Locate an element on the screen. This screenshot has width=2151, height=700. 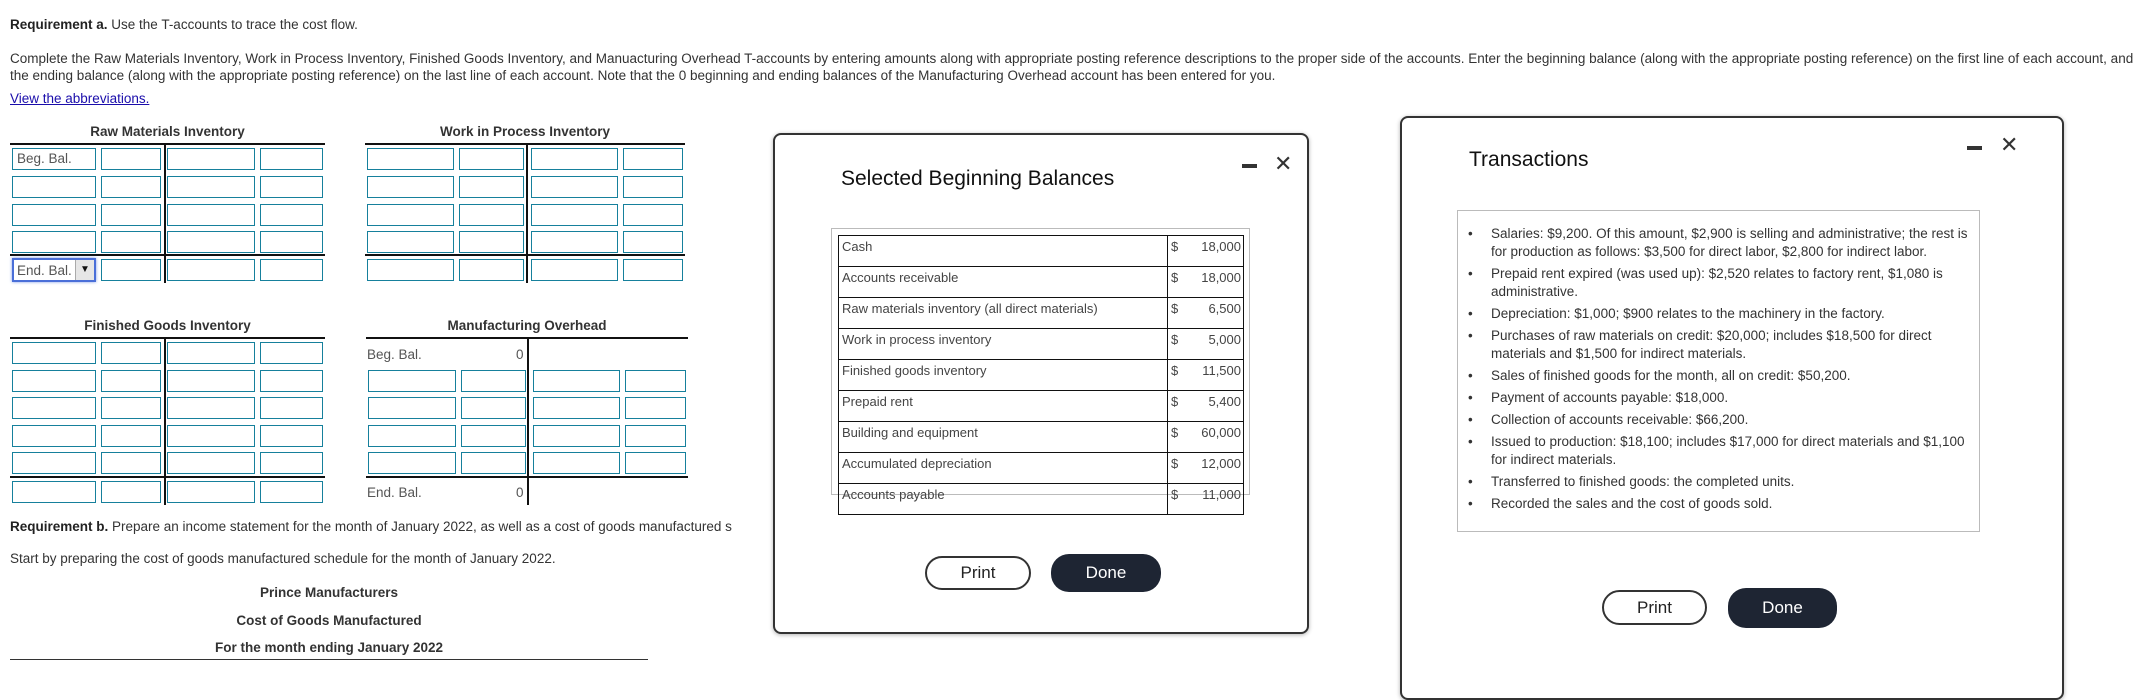
raw-materials-beg-label-input: Beg. Bal. is located at coordinates (54, 159).